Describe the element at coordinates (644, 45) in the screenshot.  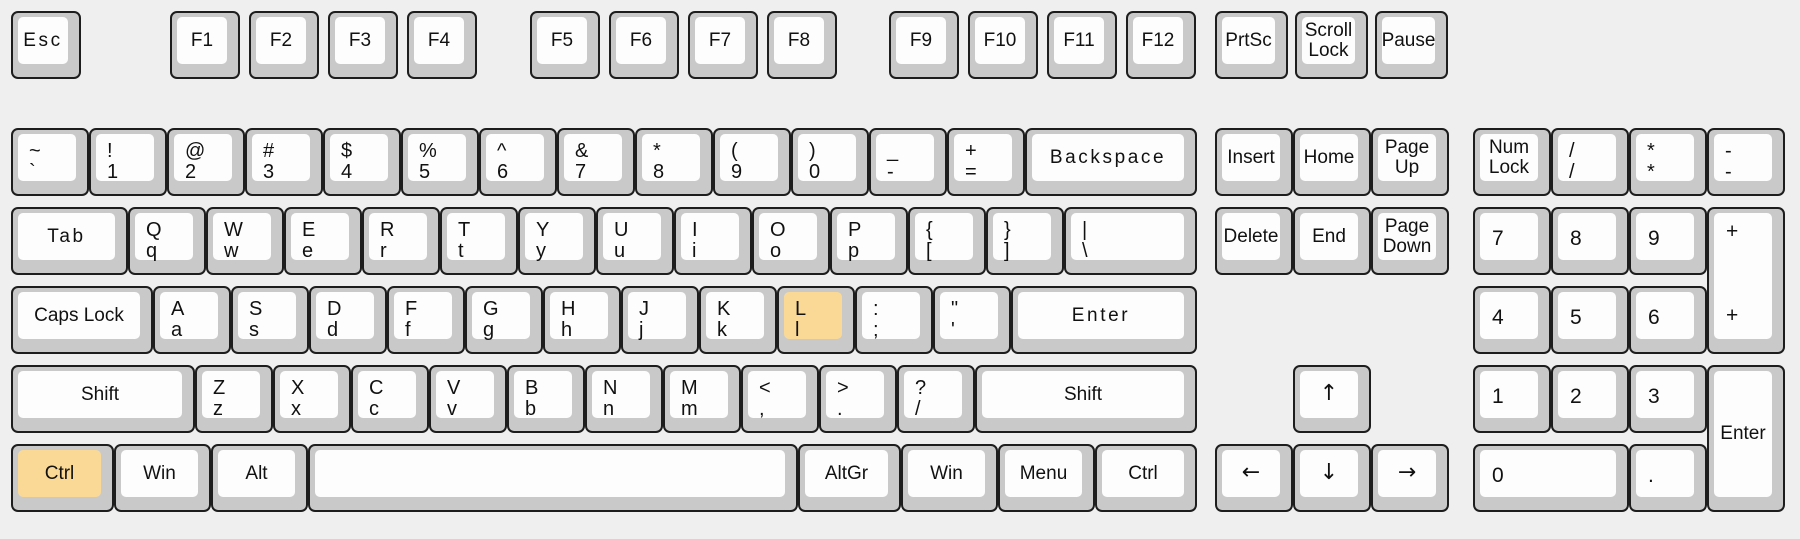
I see `key-f6: F6` at that location.